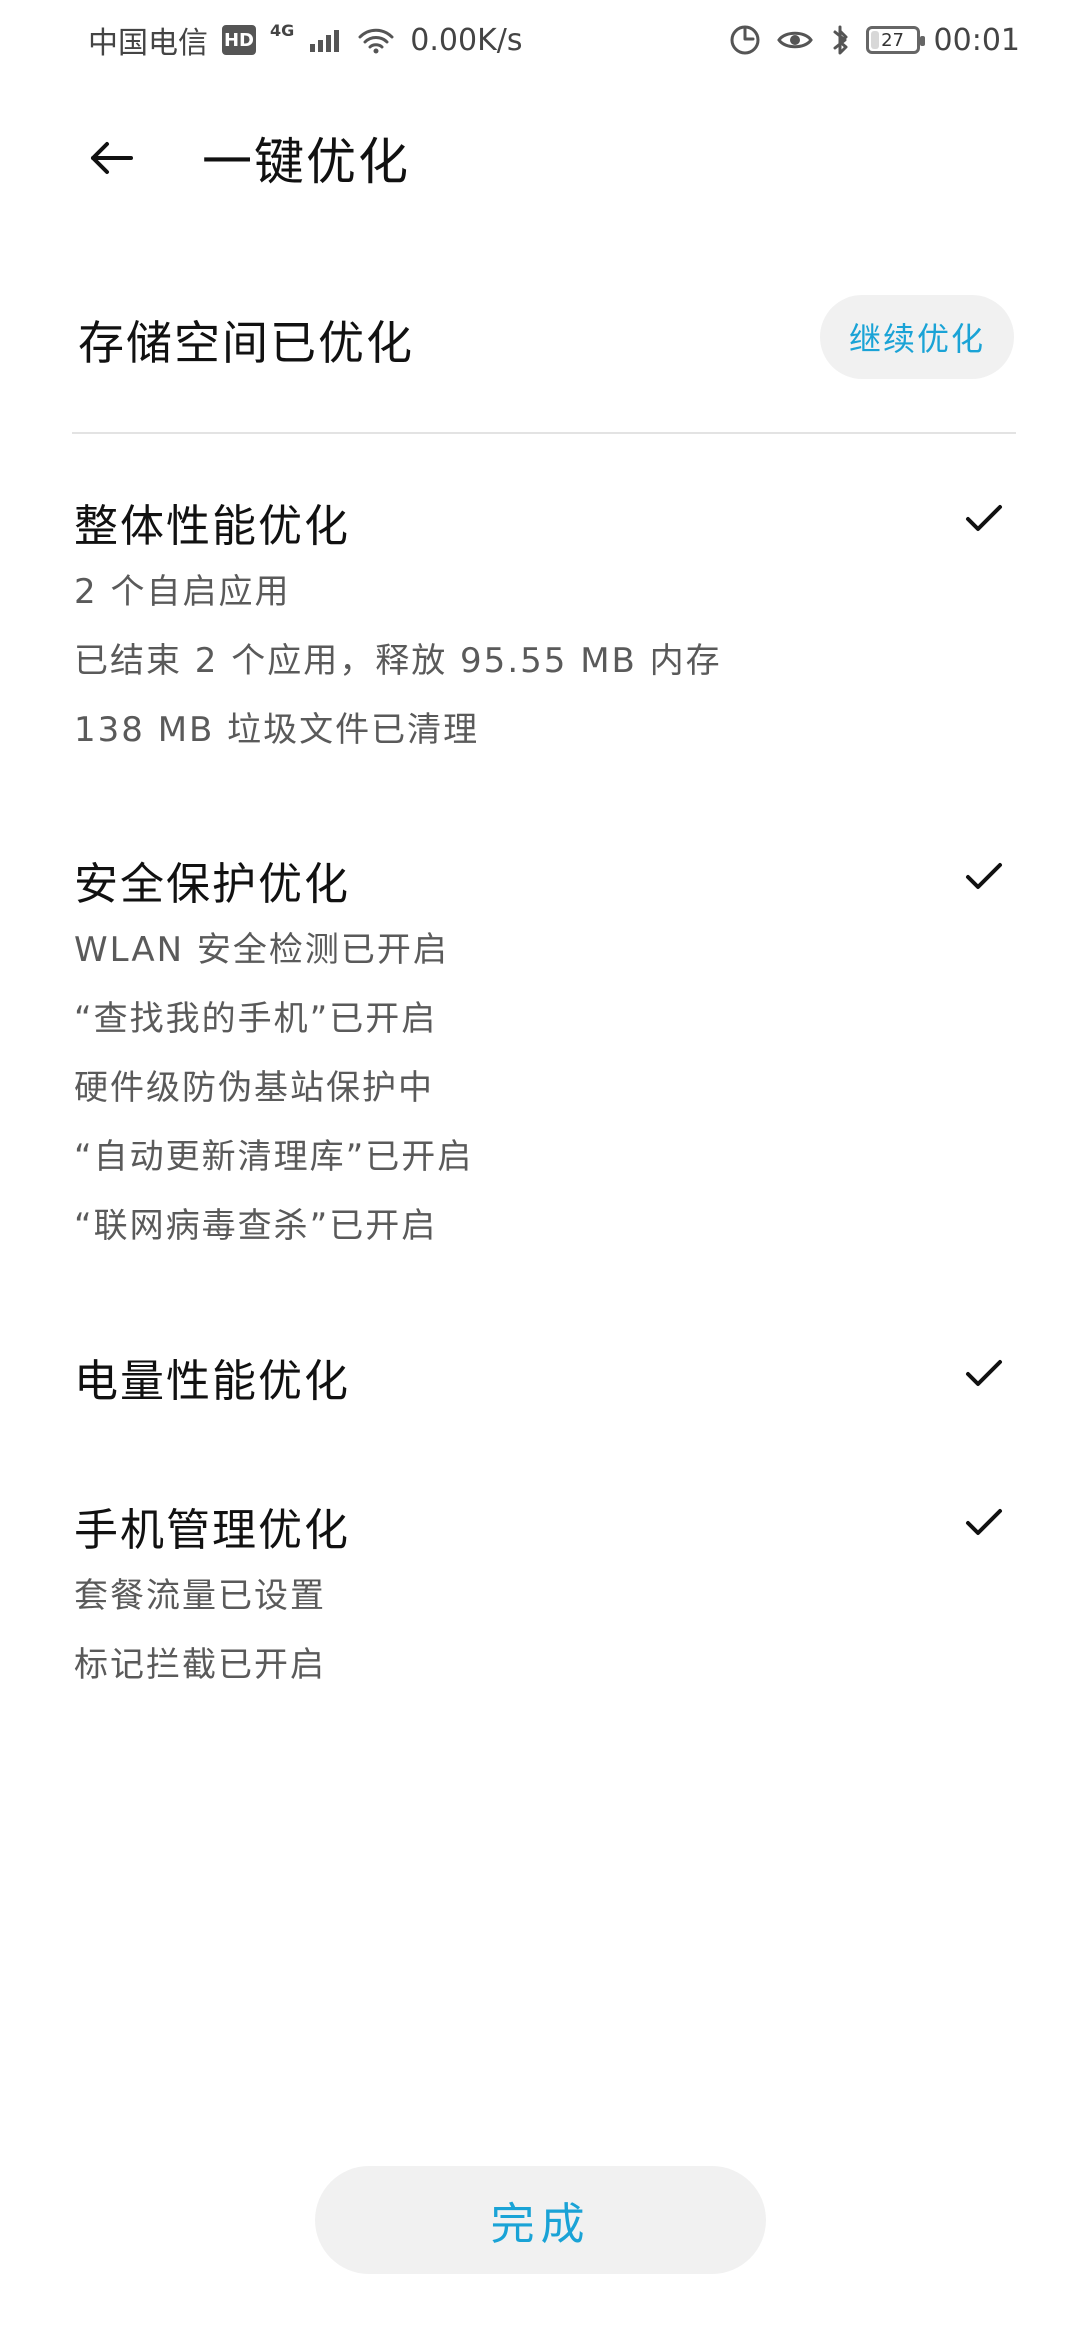 This screenshot has width=1080, height=2340. What do you see at coordinates (840, 40) in the screenshot?
I see `bluetooth-icon` at bounding box center [840, 40].